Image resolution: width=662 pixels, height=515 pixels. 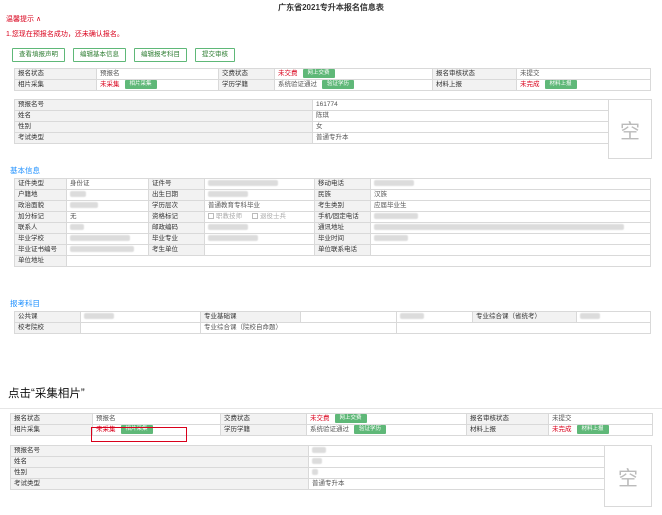 I want to click on verify-edu-button: 验证学历, so click(x=338, y=85).